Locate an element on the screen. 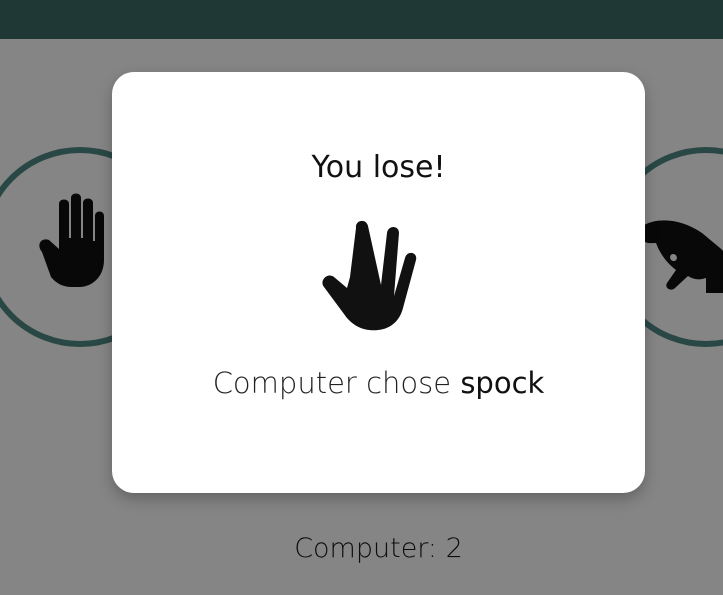 Image resolution: width=723 pixels, height=595 pixels. computer-choice-label: spock is located at coordinates (502, 383).